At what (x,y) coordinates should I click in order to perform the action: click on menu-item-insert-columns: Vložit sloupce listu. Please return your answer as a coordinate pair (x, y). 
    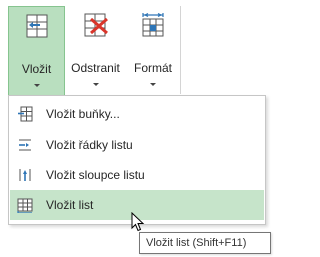
    Looking at the image, I should click on (137, 175).